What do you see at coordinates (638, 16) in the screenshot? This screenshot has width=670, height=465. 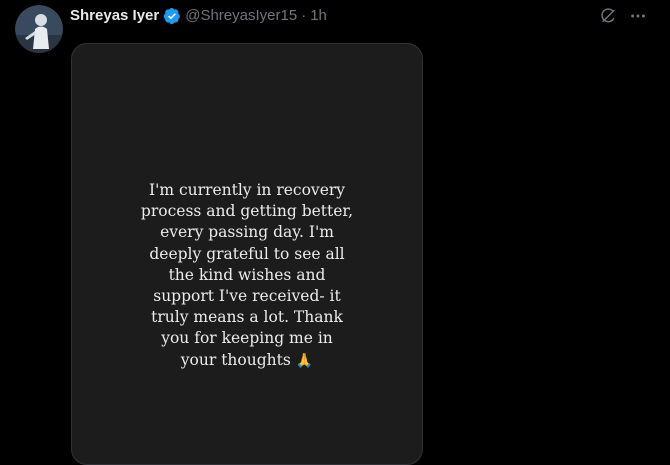 I see `more-options-icon` at bounding box center [638, 16].